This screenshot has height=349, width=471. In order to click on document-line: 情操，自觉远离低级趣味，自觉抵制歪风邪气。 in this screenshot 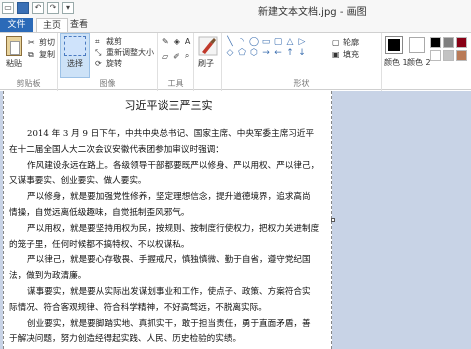, I will do `click(99, 213)`.